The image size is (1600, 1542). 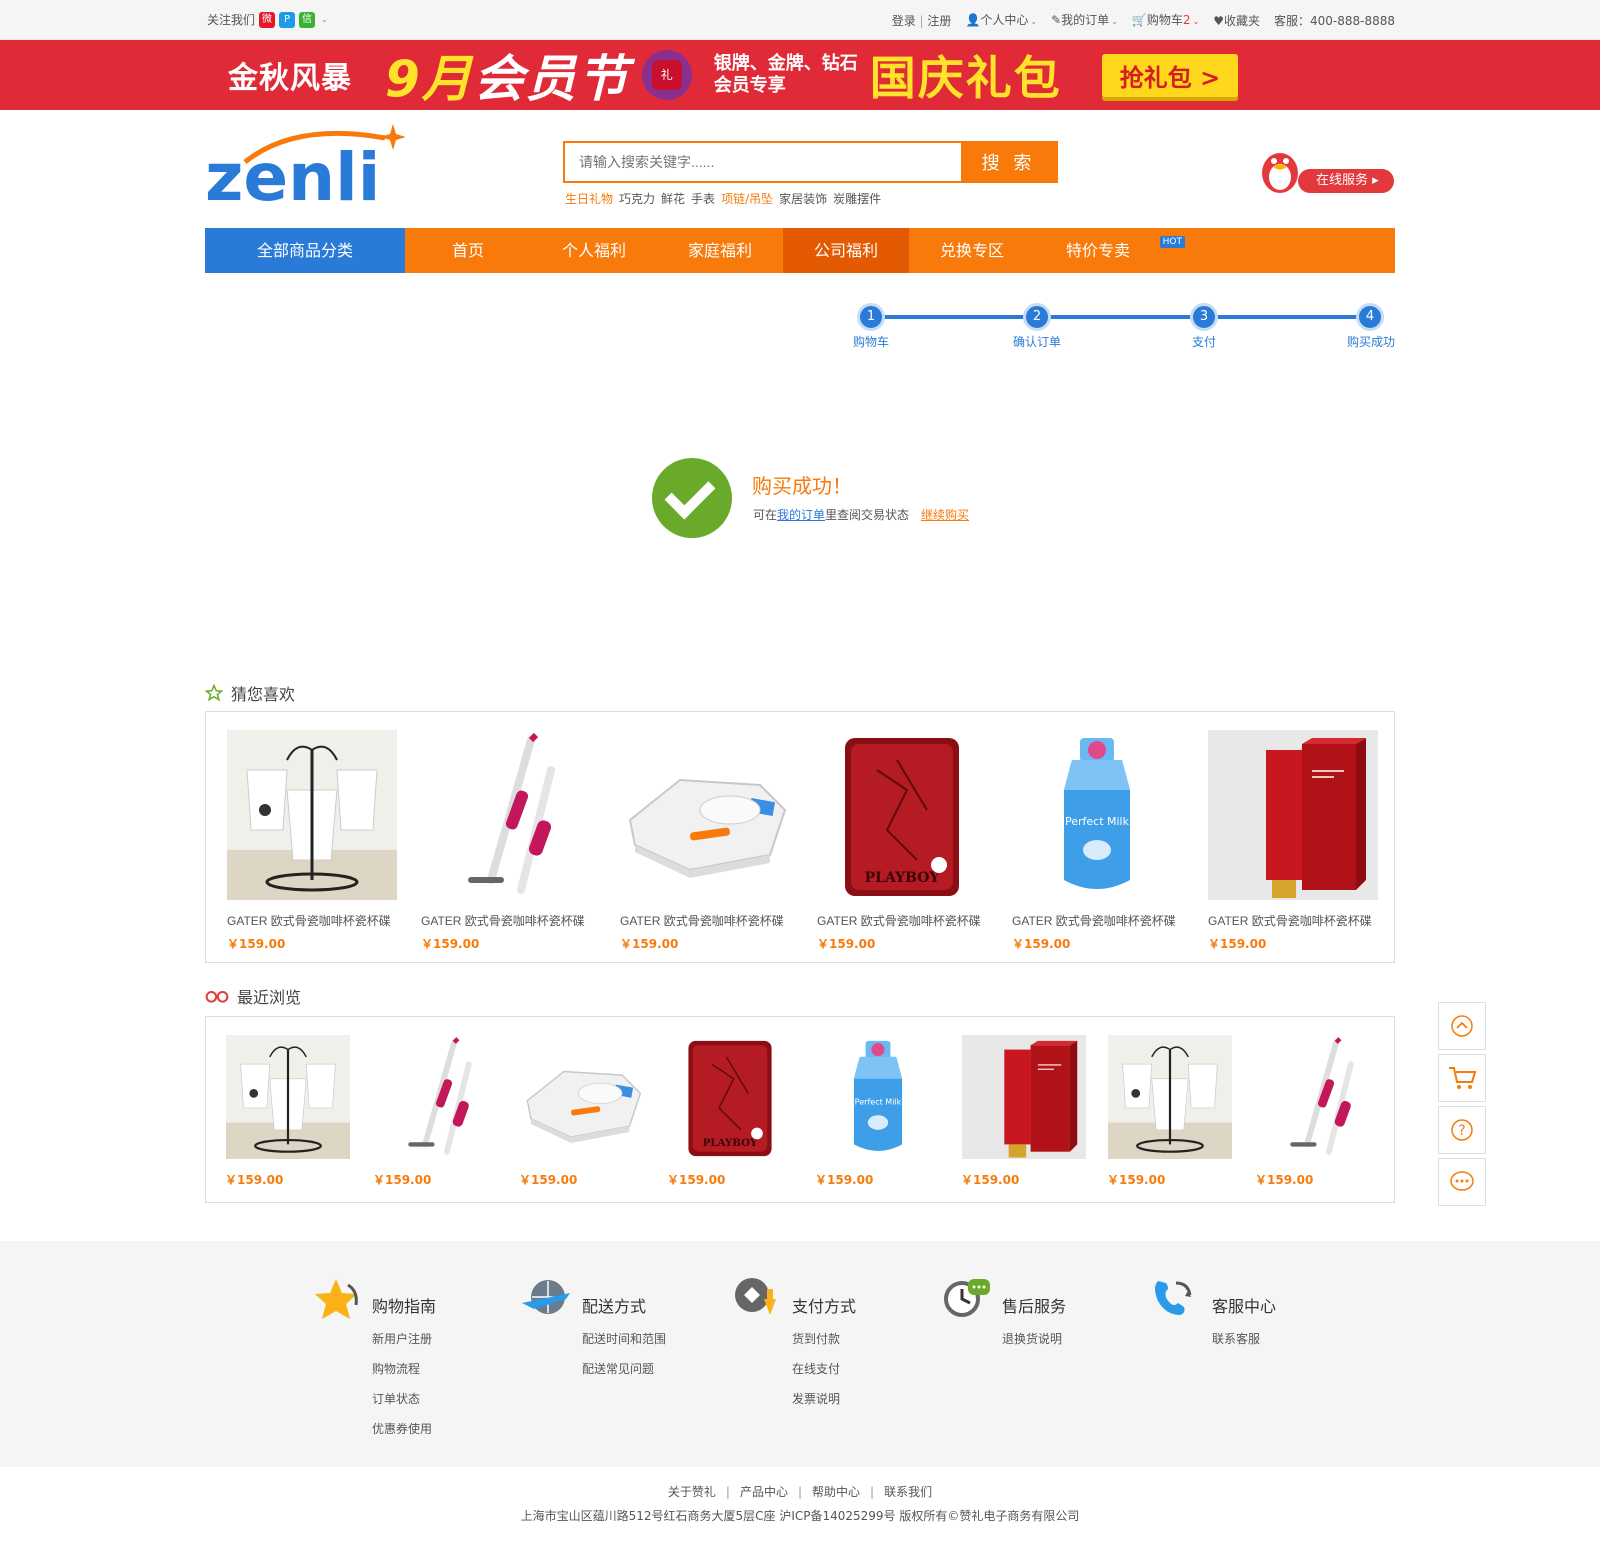 What do you see at coordinates (972, 250) in the screenshot?
I see `nav-item: 兑换专区` at bounding box center [972, 250].